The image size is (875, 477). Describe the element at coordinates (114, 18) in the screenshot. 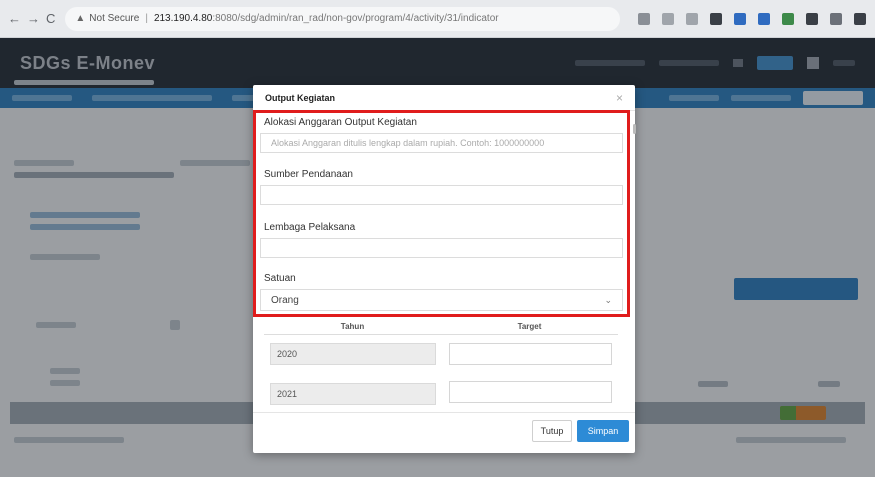

I see `security-label: Not Secure` at that location.